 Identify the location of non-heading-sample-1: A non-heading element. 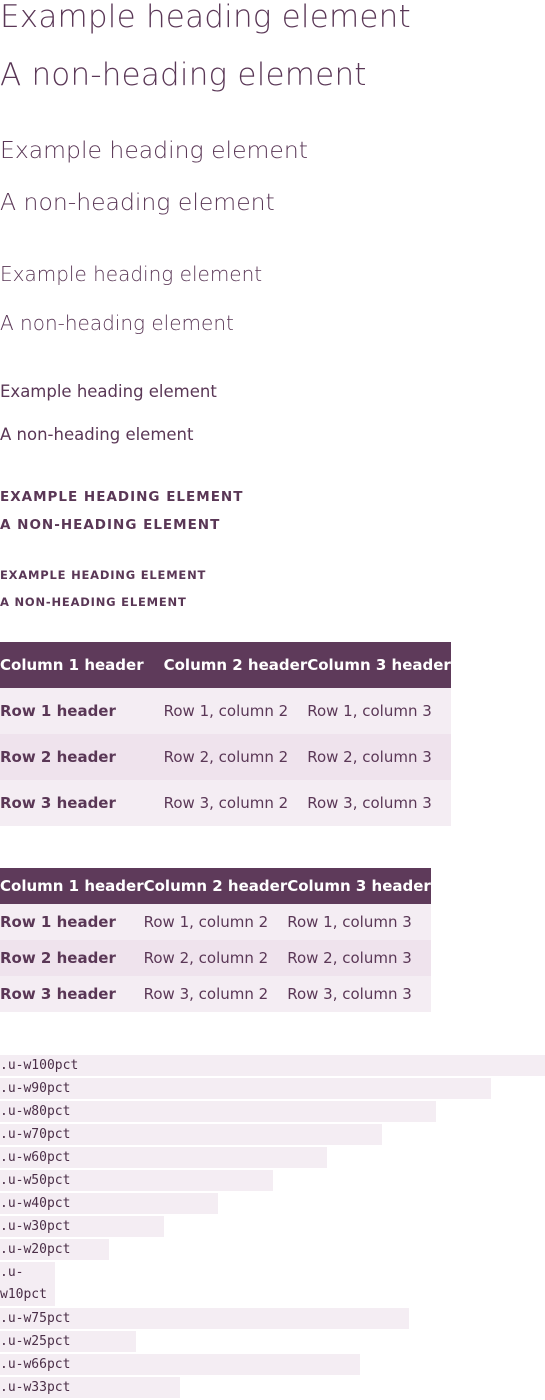
(183, 75).